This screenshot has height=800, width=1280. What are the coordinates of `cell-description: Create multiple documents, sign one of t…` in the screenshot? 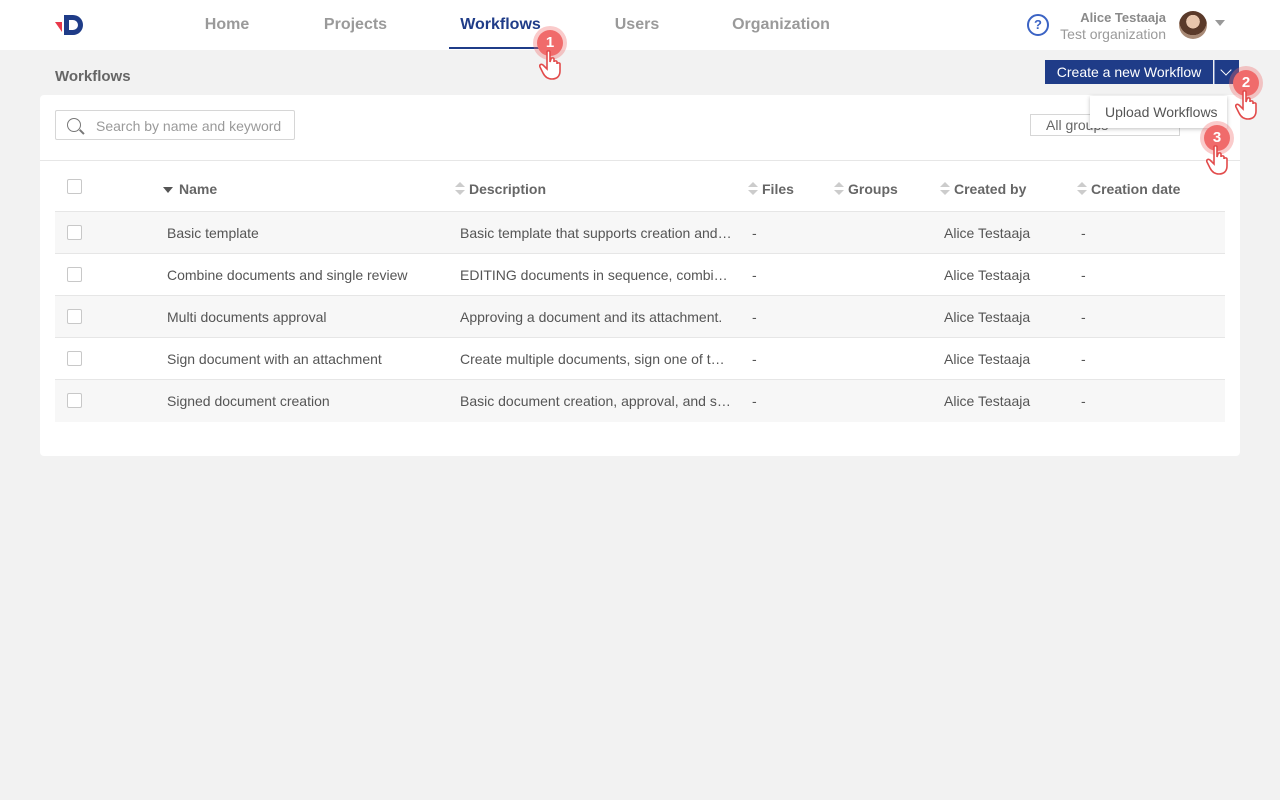 It's located at (596, 359).